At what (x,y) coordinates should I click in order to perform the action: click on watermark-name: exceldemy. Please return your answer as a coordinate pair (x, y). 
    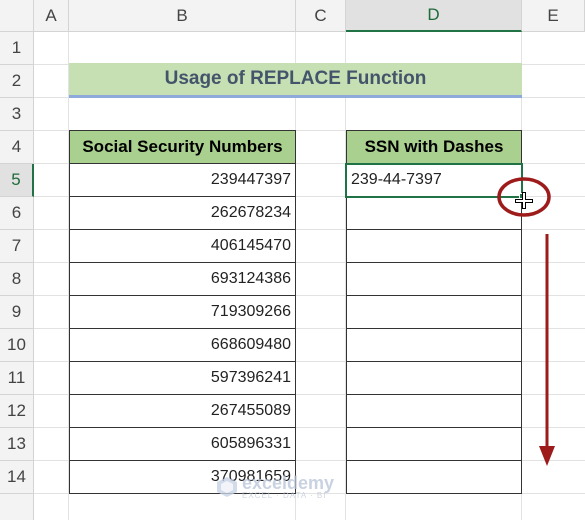
    Looking at the image, I should click on (288, 483).